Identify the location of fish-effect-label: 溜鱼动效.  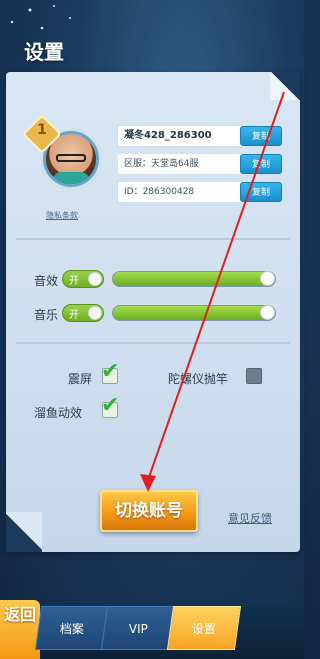
(58, 413).